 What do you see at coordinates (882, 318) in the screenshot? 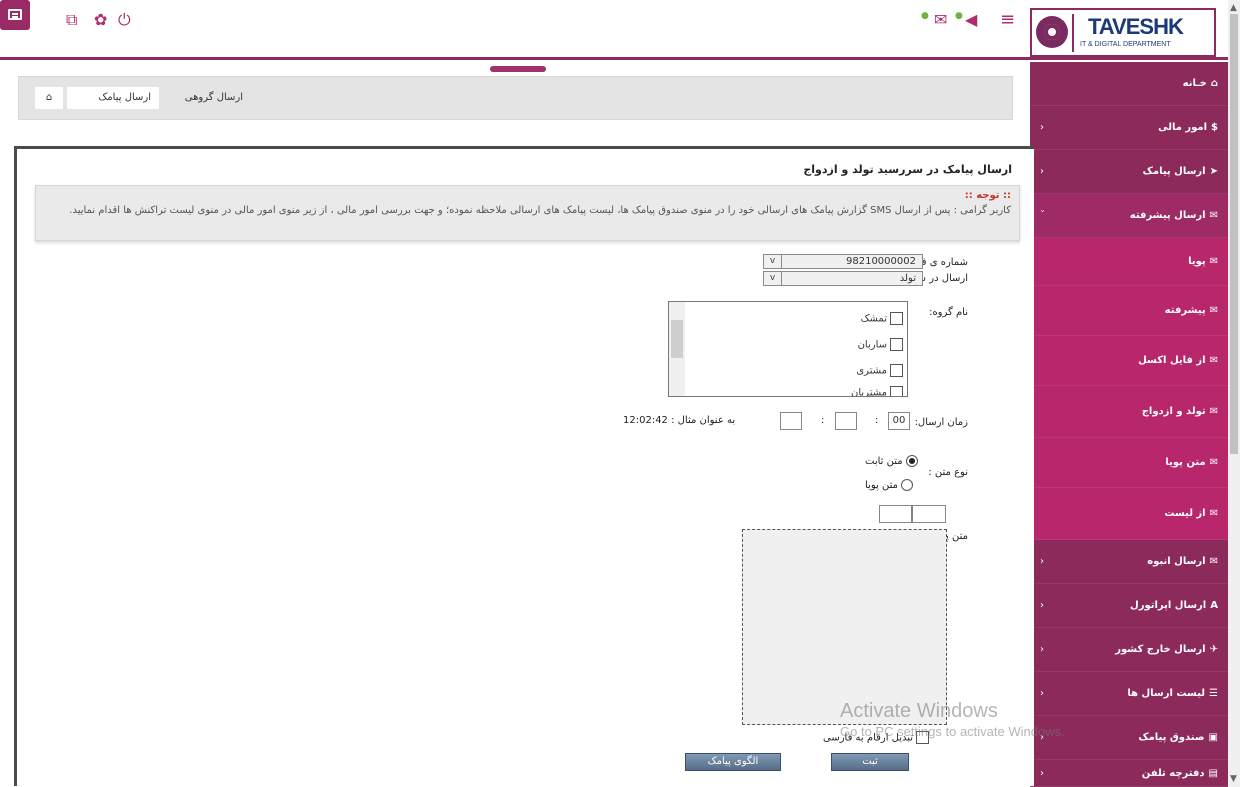
I see `group-item: تمشک` at bounding box center [882, 318].